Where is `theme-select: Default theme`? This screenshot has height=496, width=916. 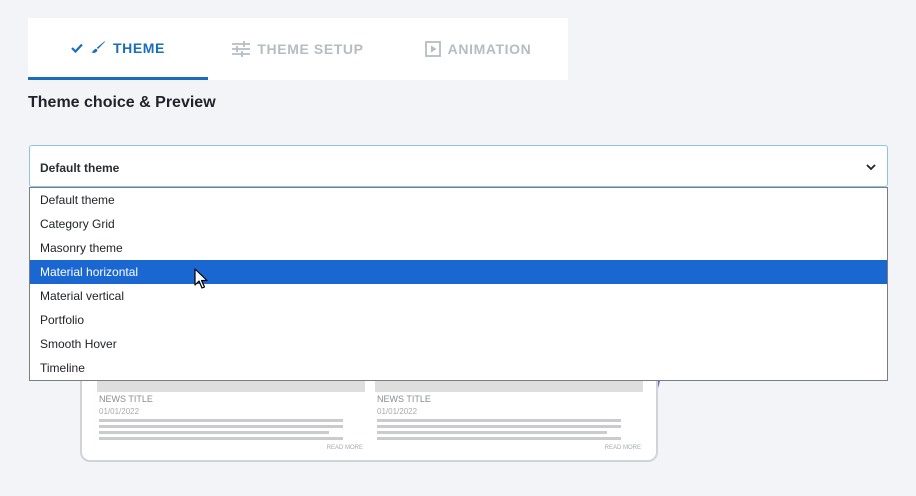
theme-select: Default theme is located at coordinates (458, 166).